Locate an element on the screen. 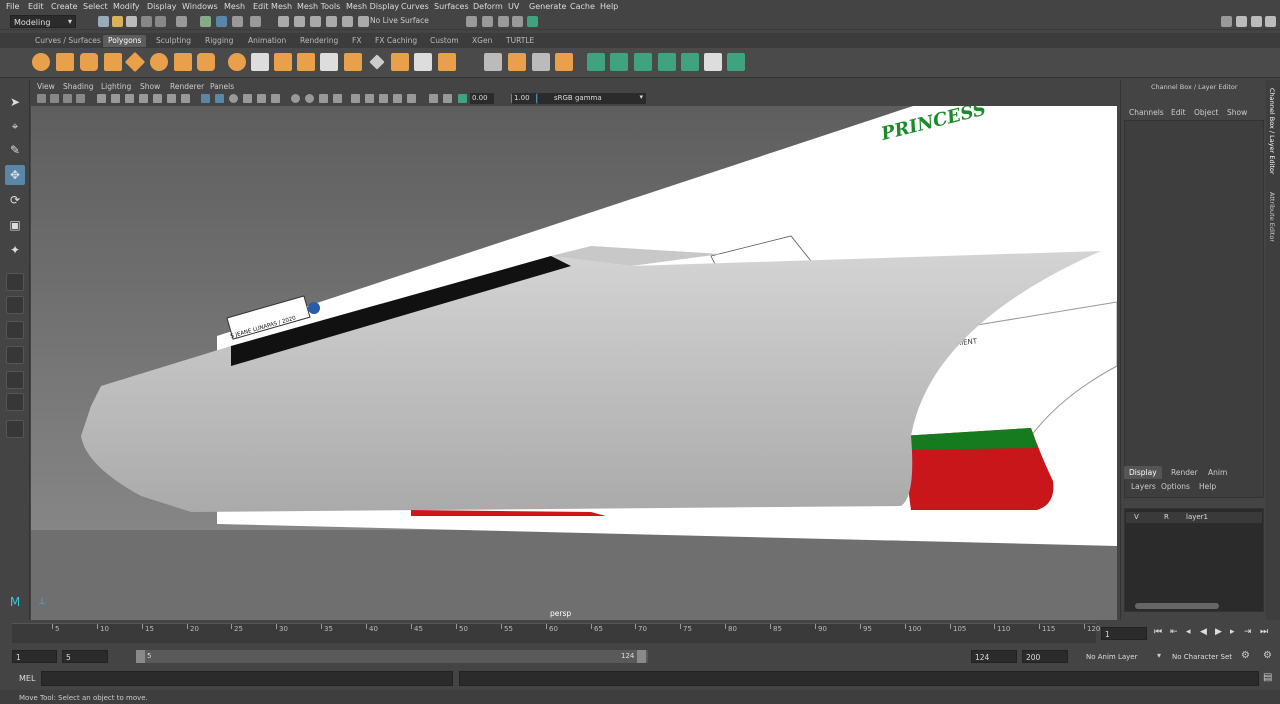  layer-row: V R layer1 is located at coordinates (1194, 517).